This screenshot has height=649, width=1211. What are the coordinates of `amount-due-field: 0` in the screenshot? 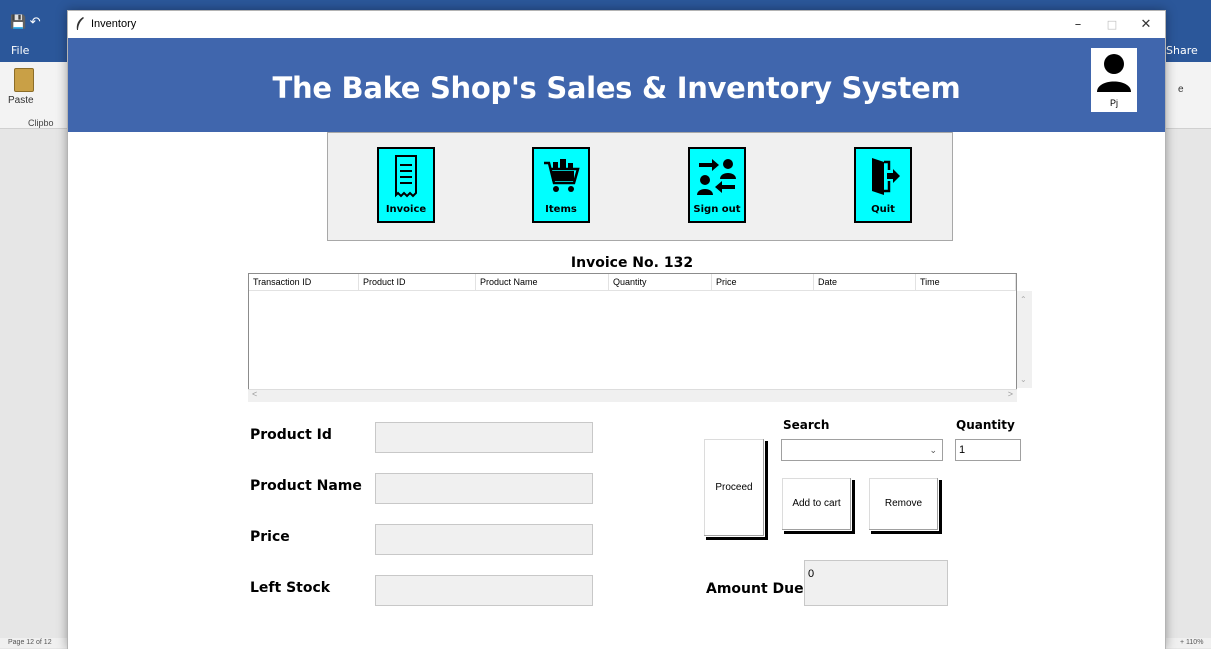 It's located at (876, 583).